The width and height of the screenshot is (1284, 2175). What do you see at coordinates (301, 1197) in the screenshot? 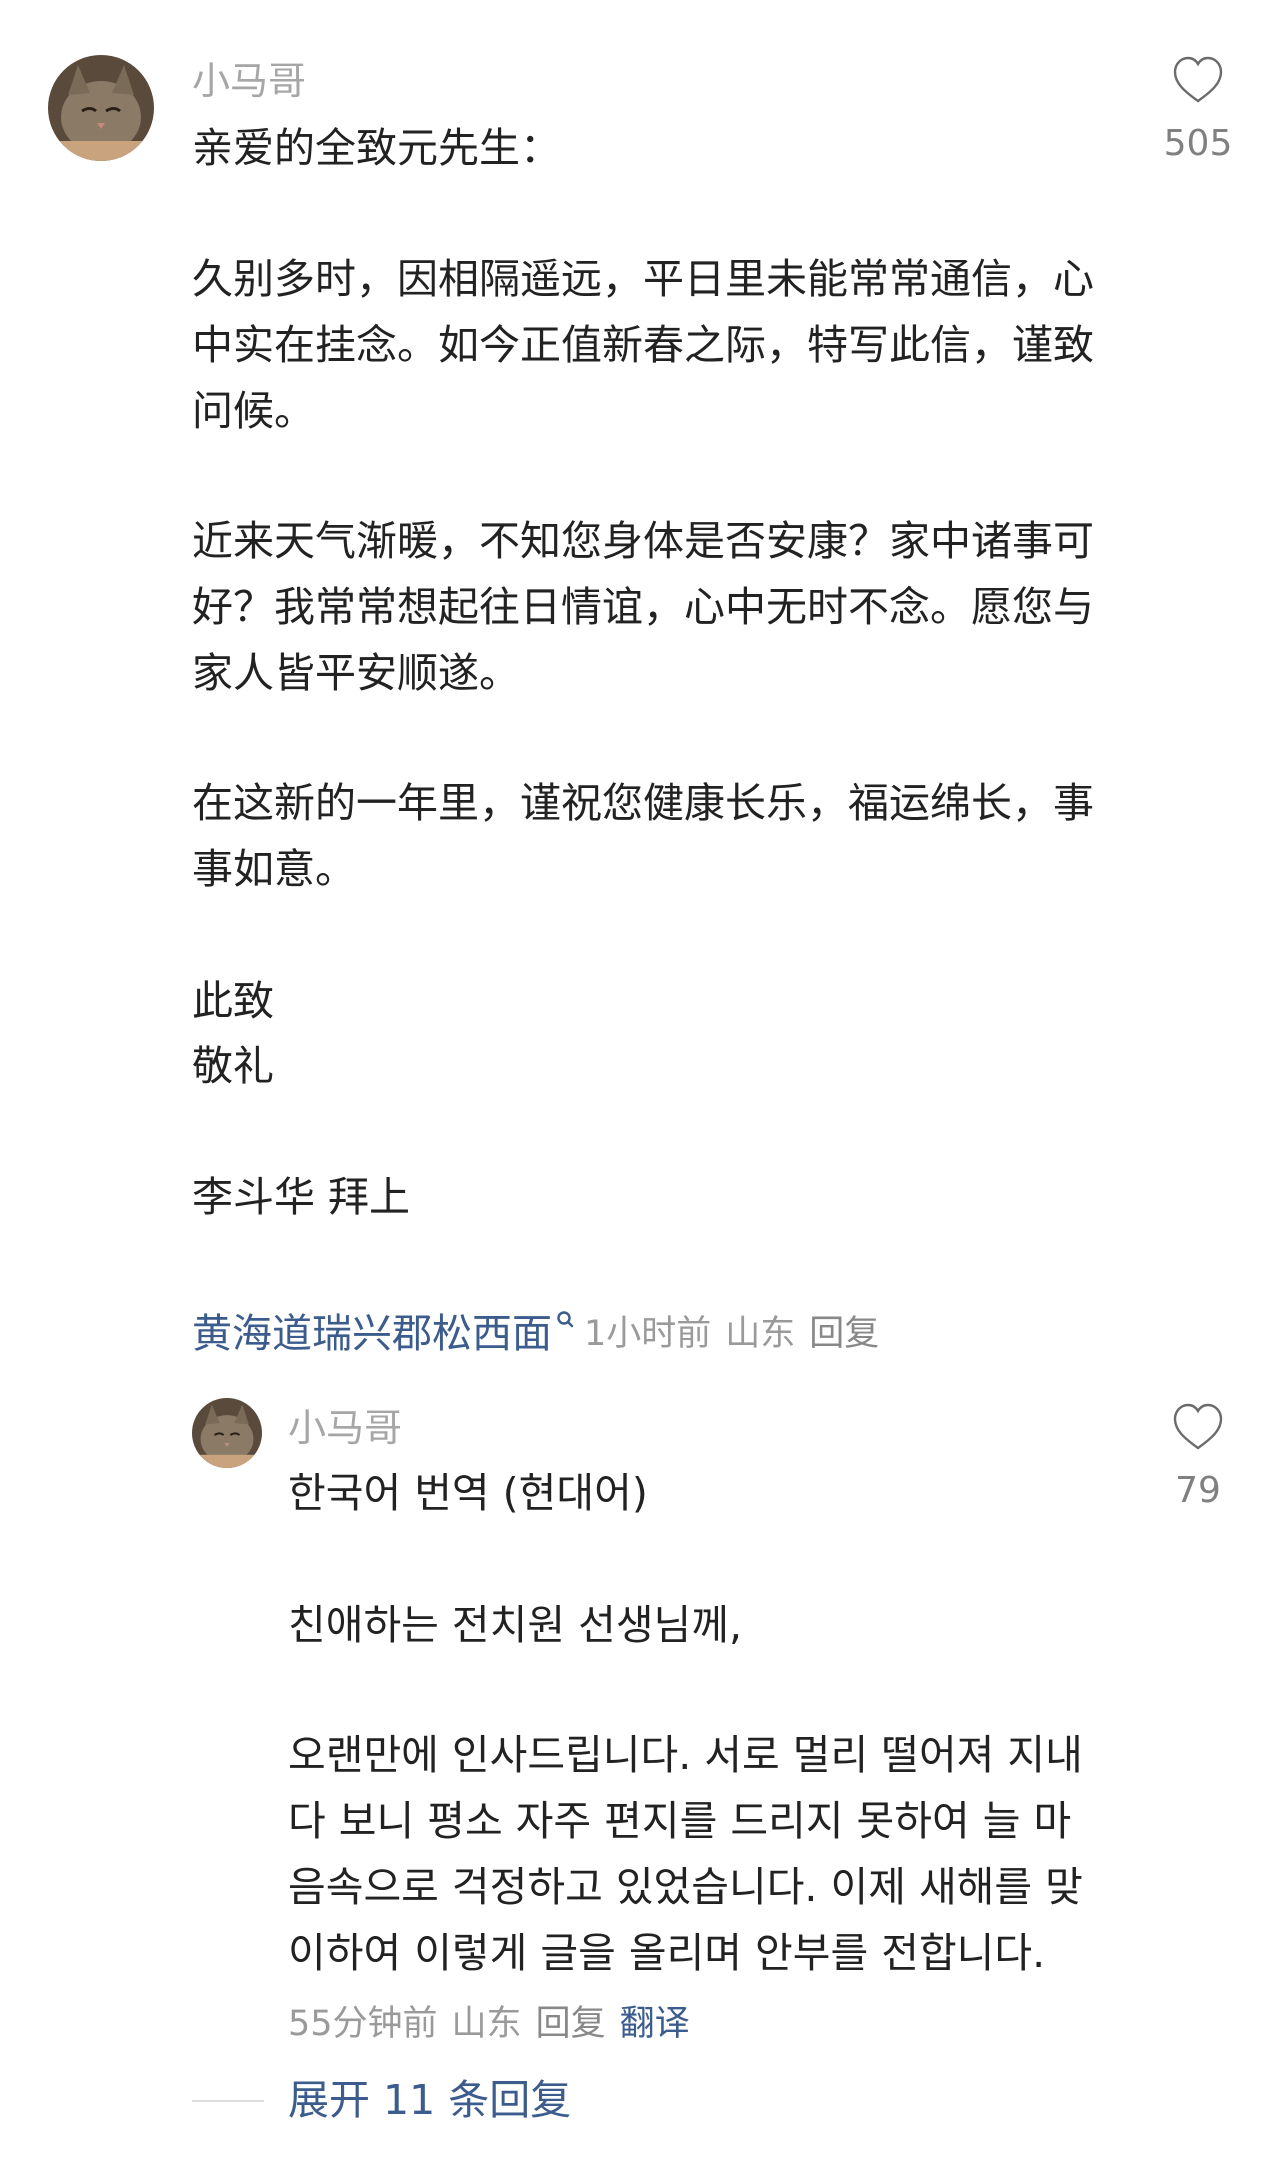
I see `signature: 李斗华 拜上` at bounding box center [301, 1197].